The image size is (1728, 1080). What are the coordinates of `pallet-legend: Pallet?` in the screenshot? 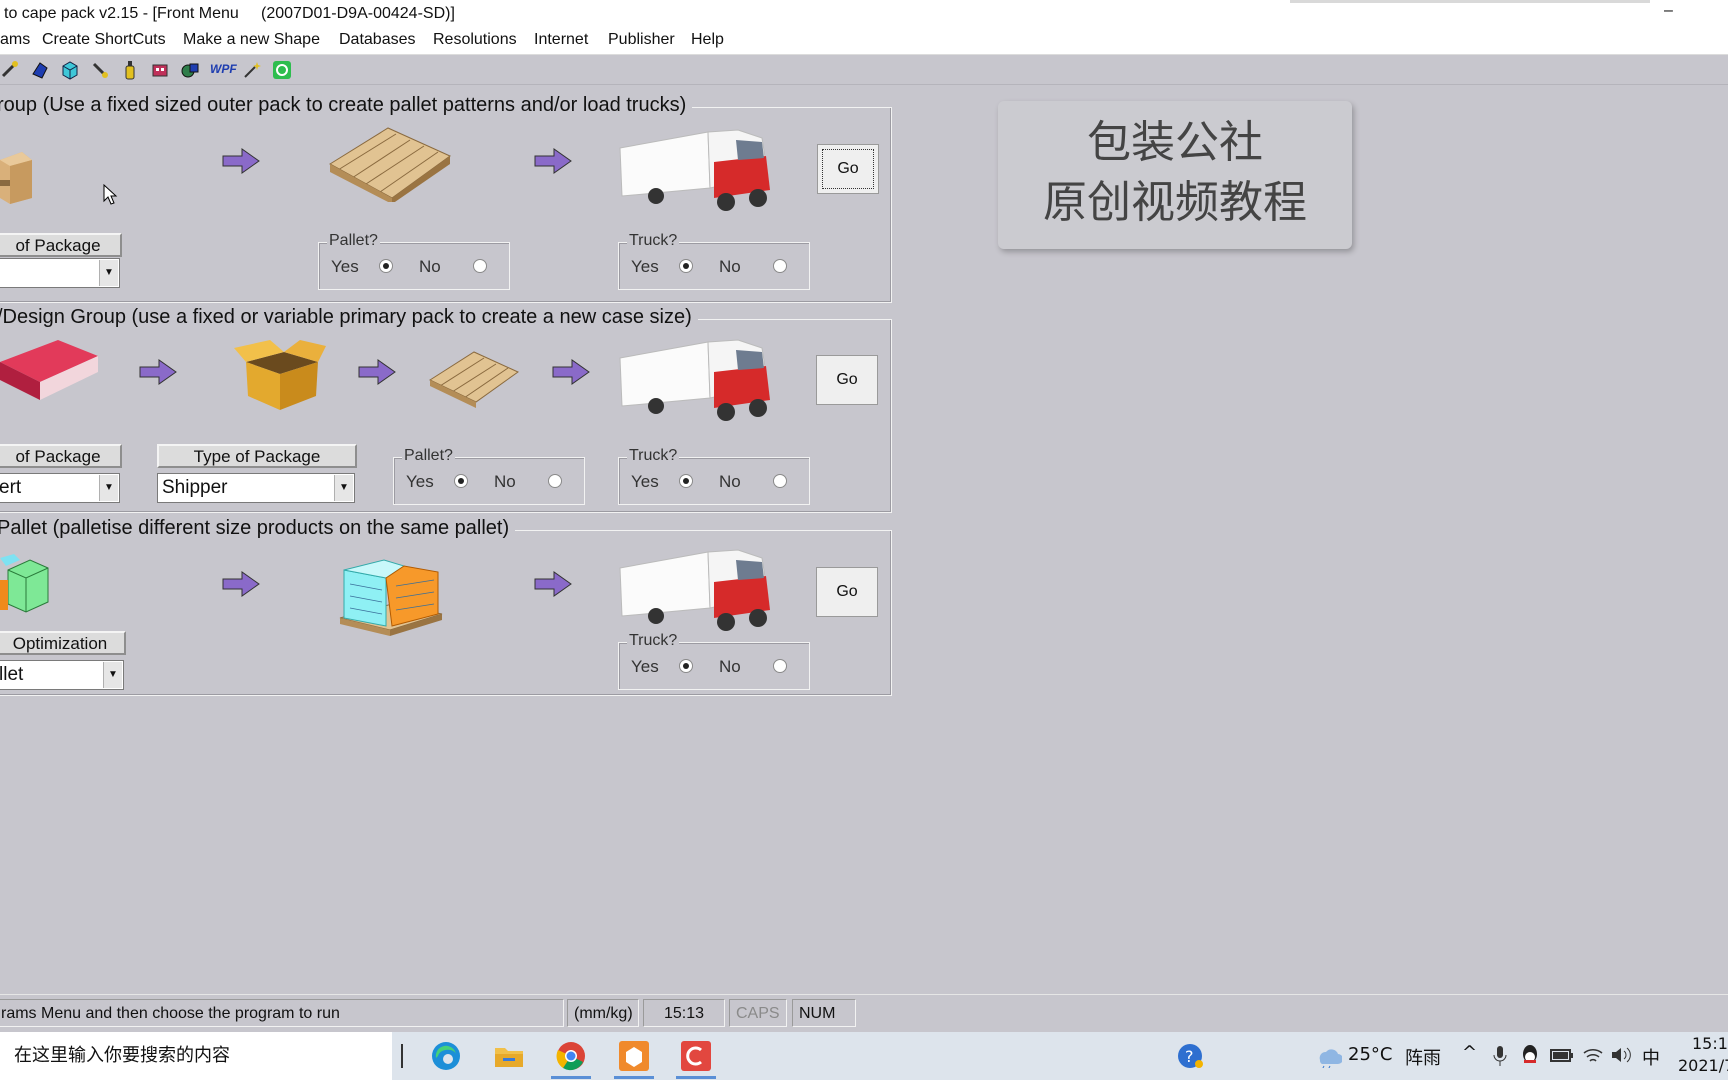 It's located at (428, 456).